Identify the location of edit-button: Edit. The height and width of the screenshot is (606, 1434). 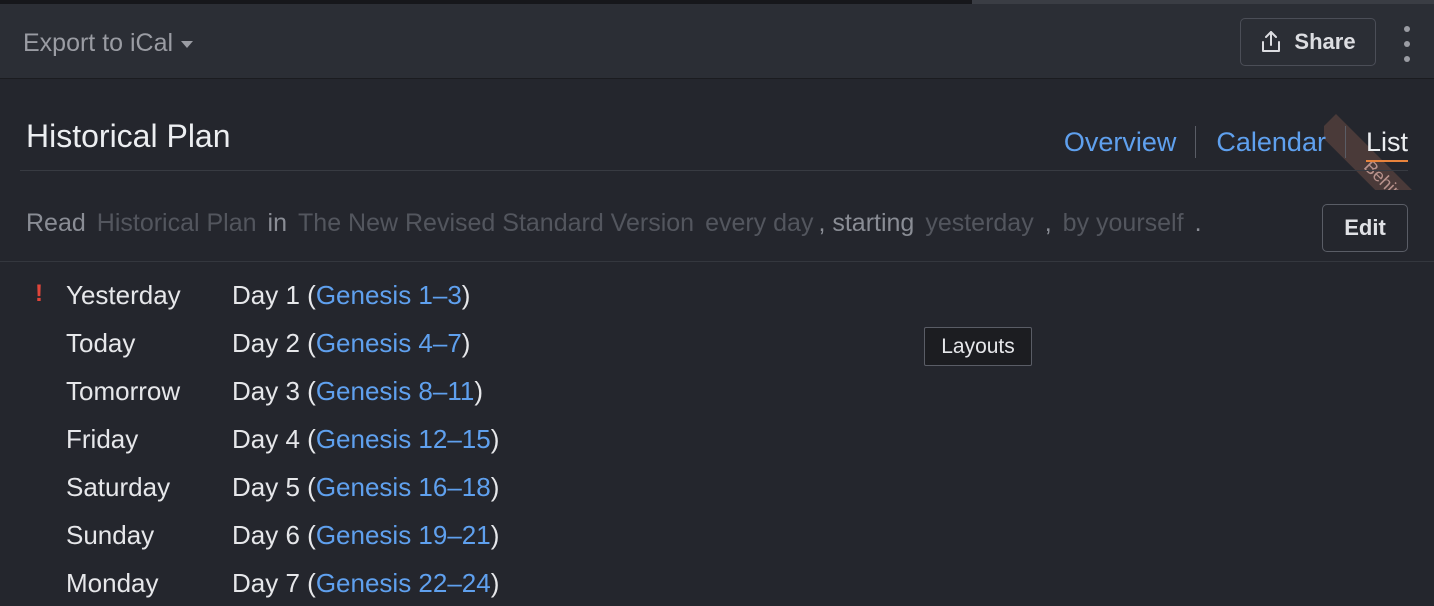
(1365, 228).